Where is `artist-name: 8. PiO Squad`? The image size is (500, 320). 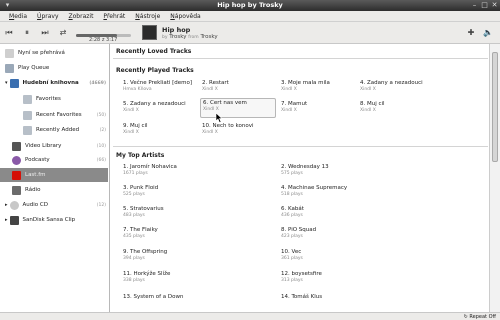
artist-name: 8. PiO Squad is located at coordinates (299, 230).